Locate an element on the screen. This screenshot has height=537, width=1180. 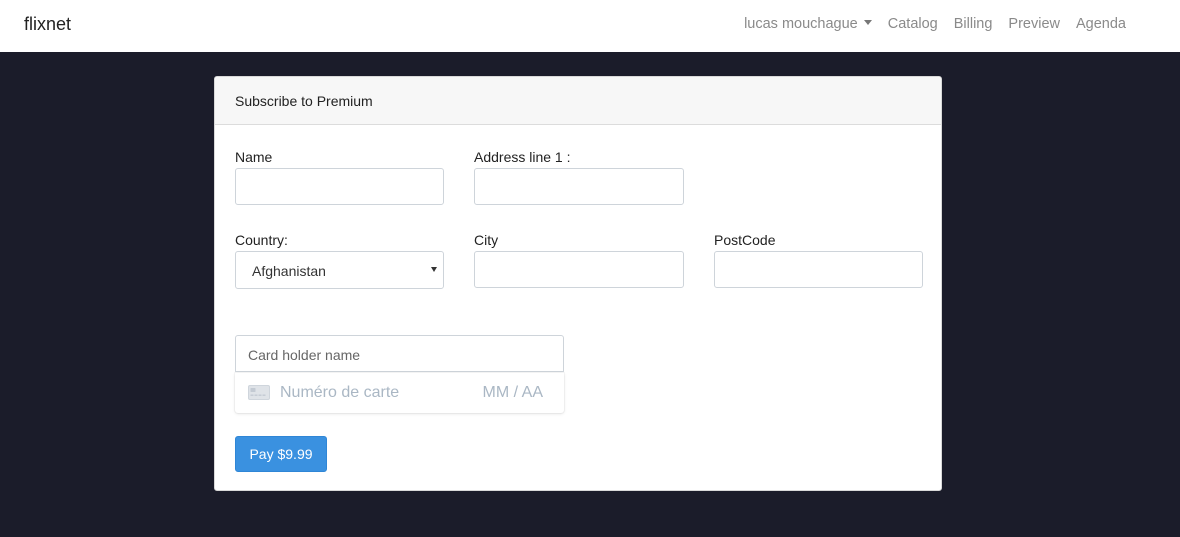
card-number-placeholder: Numéro de carte is located at coordinates (340, 392).